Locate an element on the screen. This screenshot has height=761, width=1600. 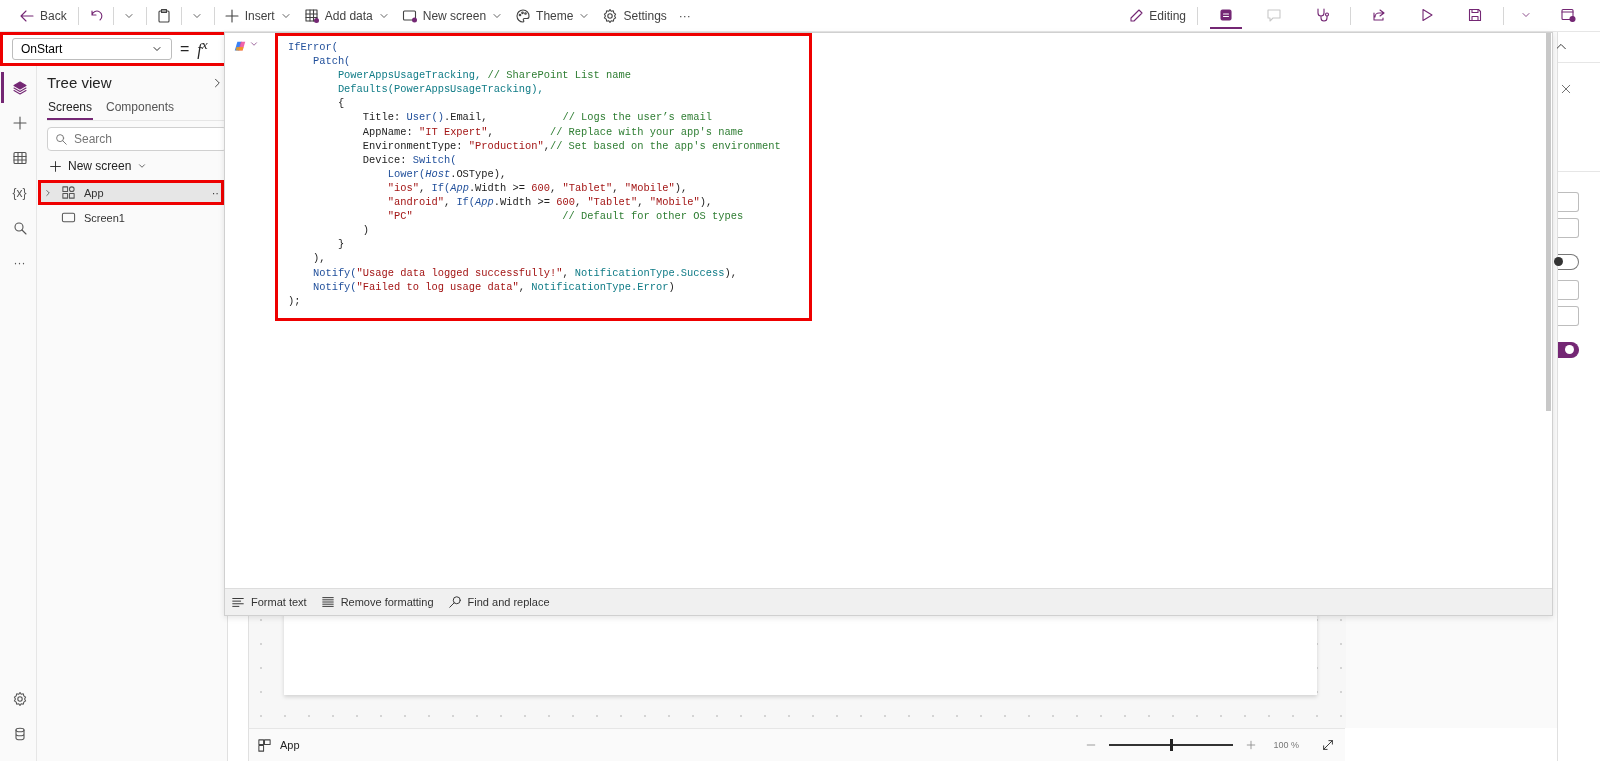
code-line: "ios", If(App.Width >= 600, "Tablet", "Mobile"), is located at coordinates (537, 188).